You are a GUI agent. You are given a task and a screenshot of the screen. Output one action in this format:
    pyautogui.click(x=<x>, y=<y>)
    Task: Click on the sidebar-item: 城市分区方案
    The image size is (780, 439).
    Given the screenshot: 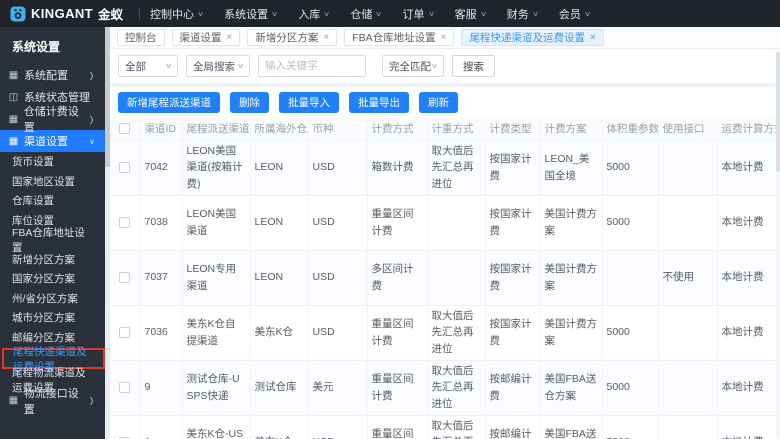 What is the action you would take?
    pyautogui.click(x=52, y=318)
    